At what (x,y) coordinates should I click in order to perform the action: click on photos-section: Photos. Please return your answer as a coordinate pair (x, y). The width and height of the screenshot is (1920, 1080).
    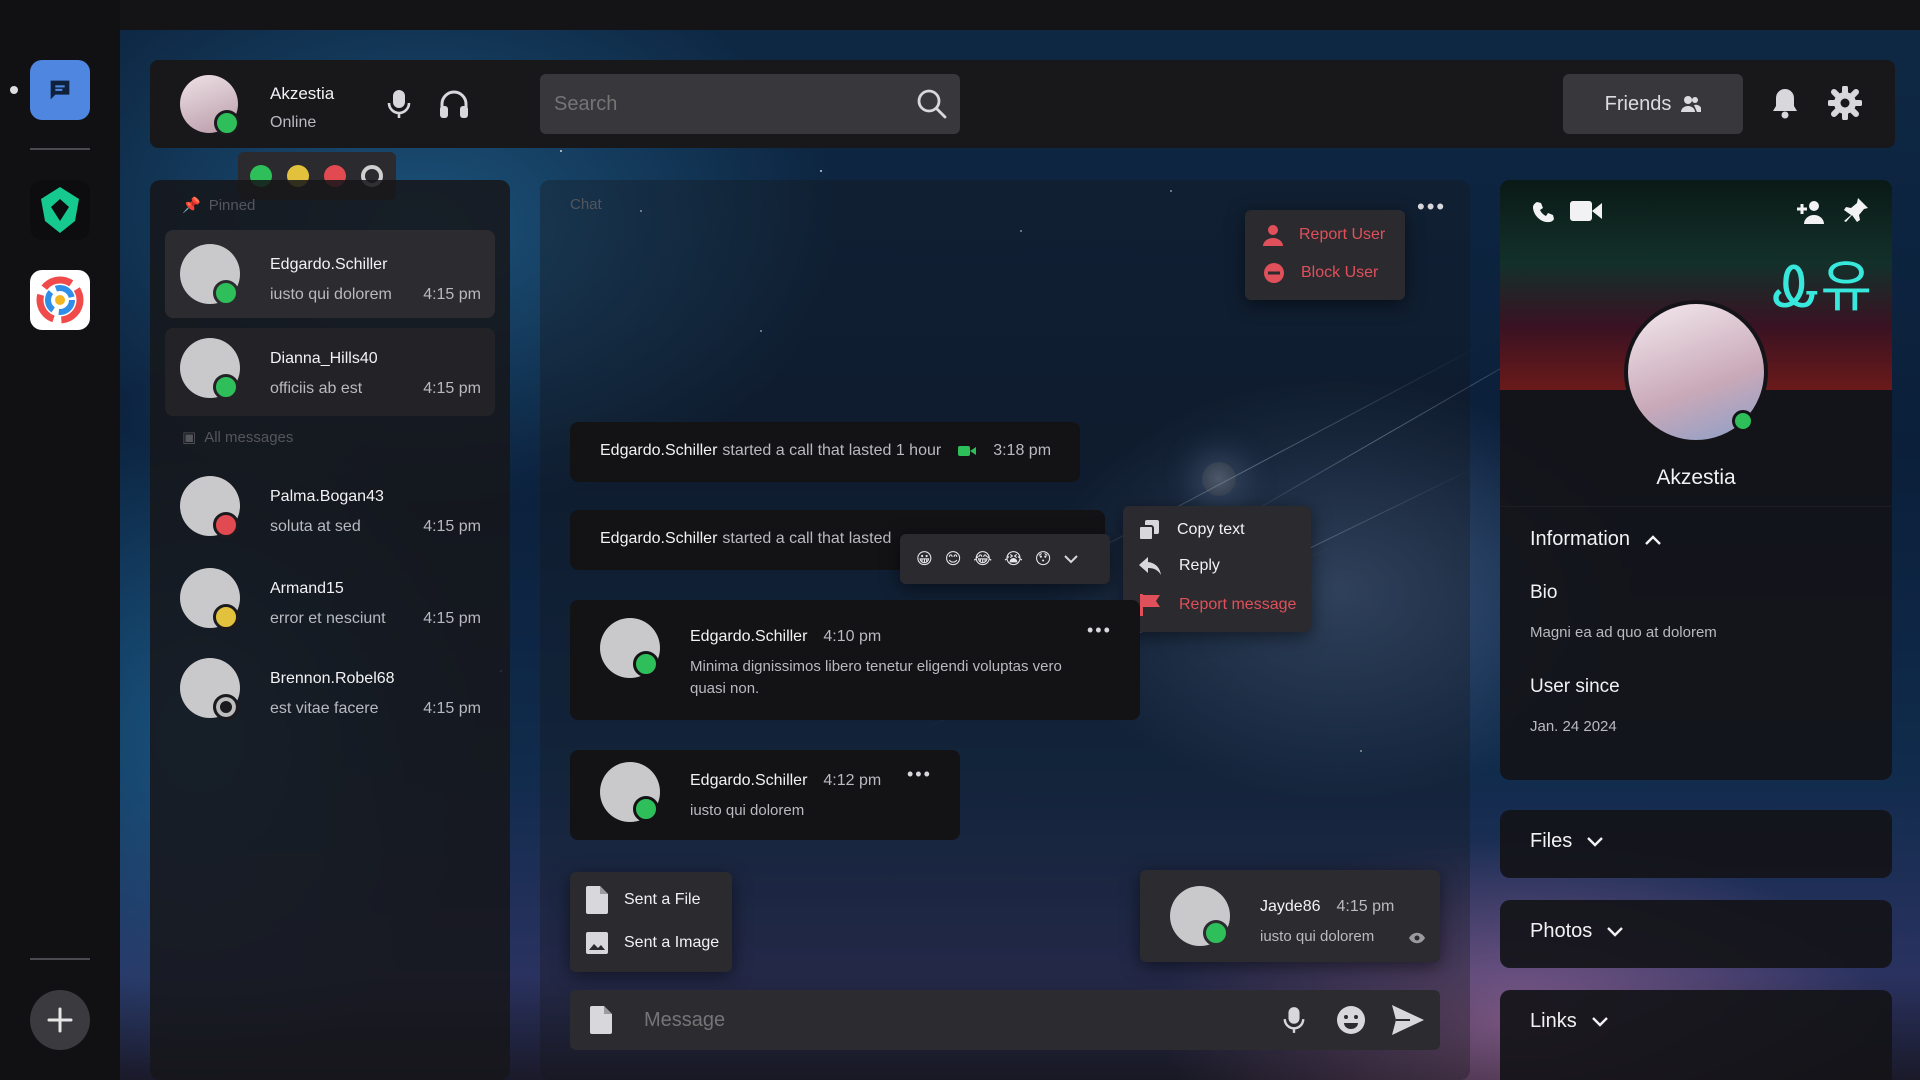
    Looking at the image, I should click on (1696, 934).